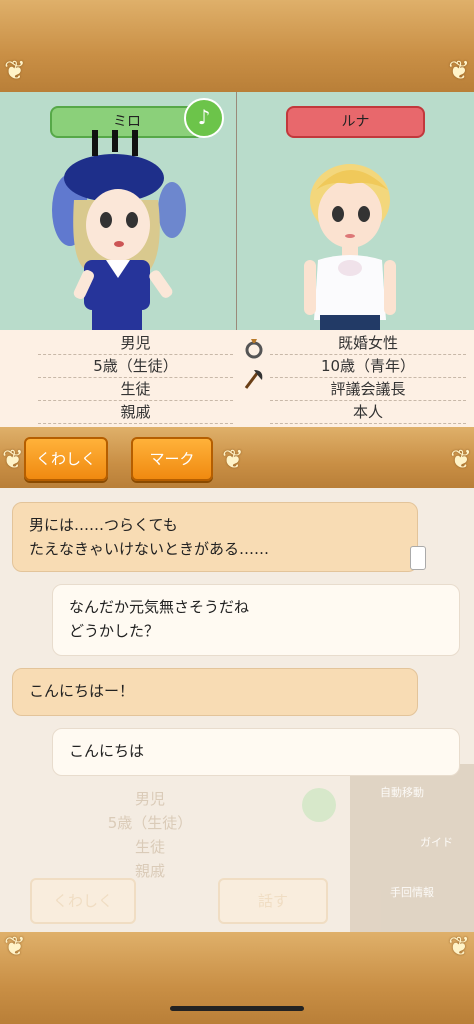 The height and width of the screenshot is (1024, 474). I want to click on ghost-info-age: 5歳（生徒）, so click(150, 823).